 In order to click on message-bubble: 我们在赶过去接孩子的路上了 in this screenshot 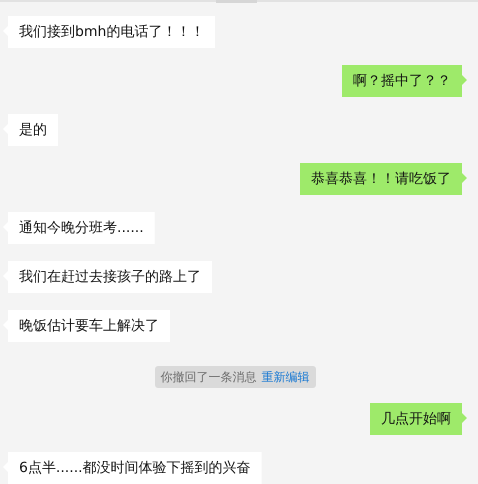, I will do `click(107, 277)`.